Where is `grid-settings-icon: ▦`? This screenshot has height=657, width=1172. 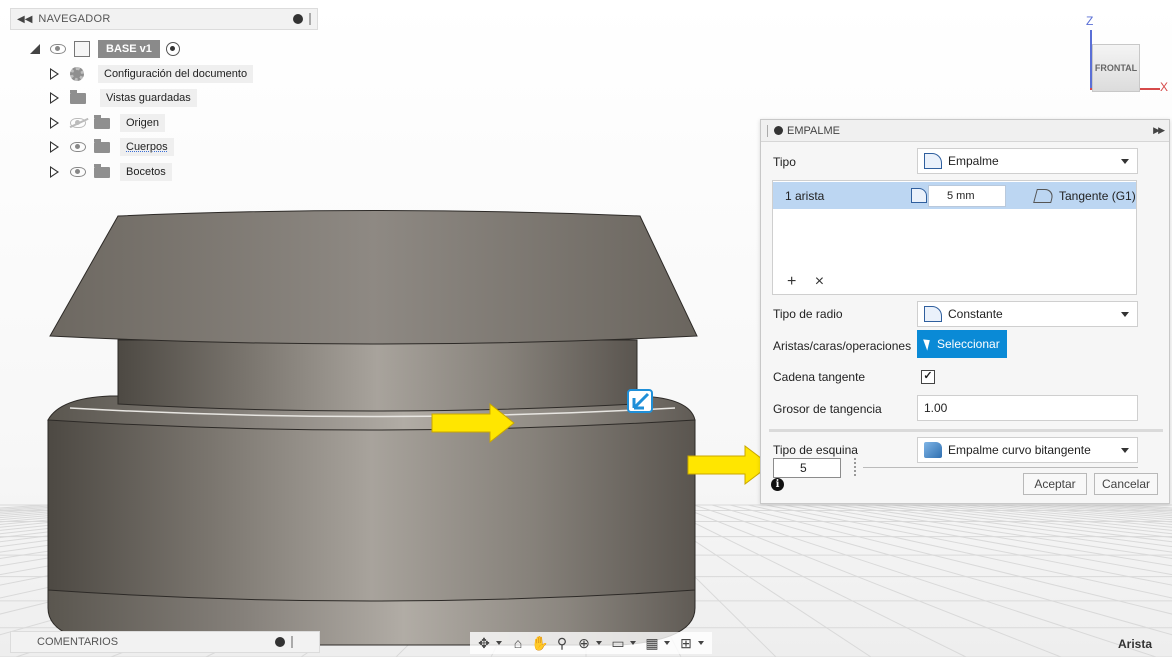 grid-settings-icon: ▦ is located at coordinates (652, 643).